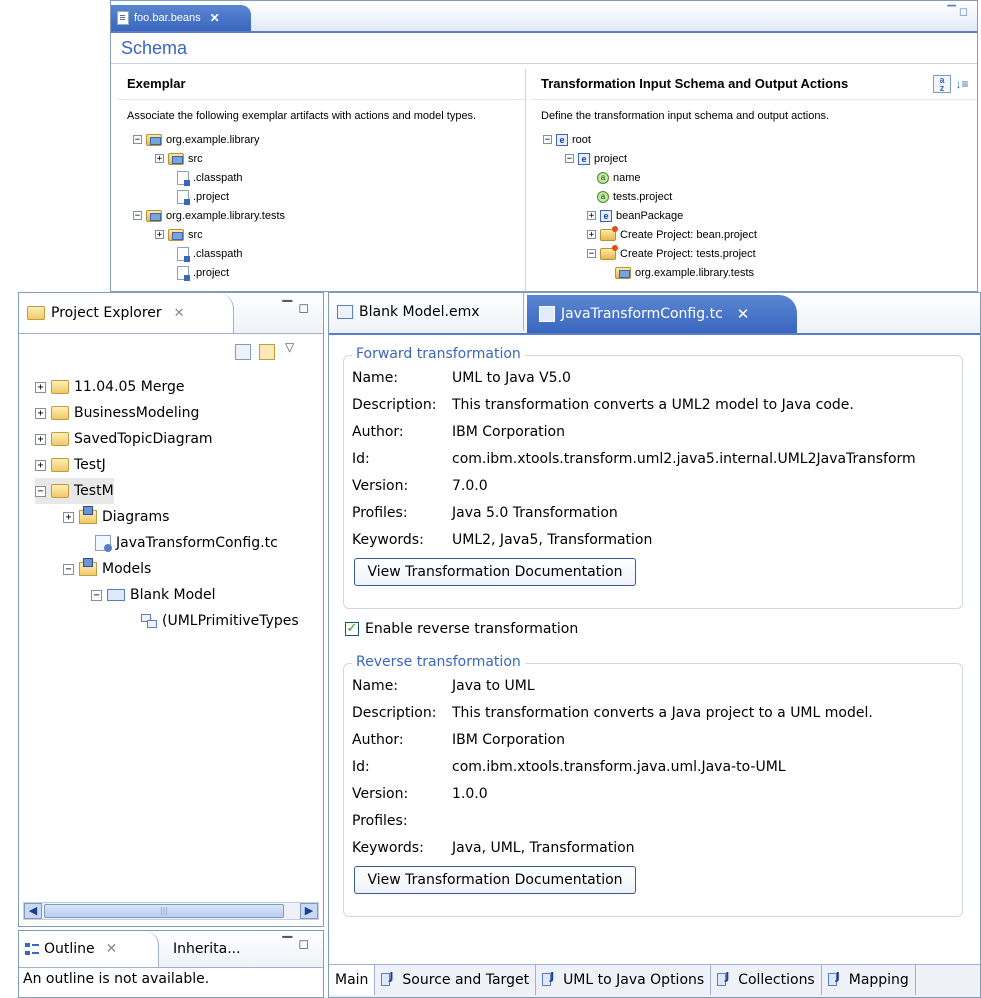  I want to click on property-keywords: Keywords: UML2, Java5, Transformation, so click(502, 540).